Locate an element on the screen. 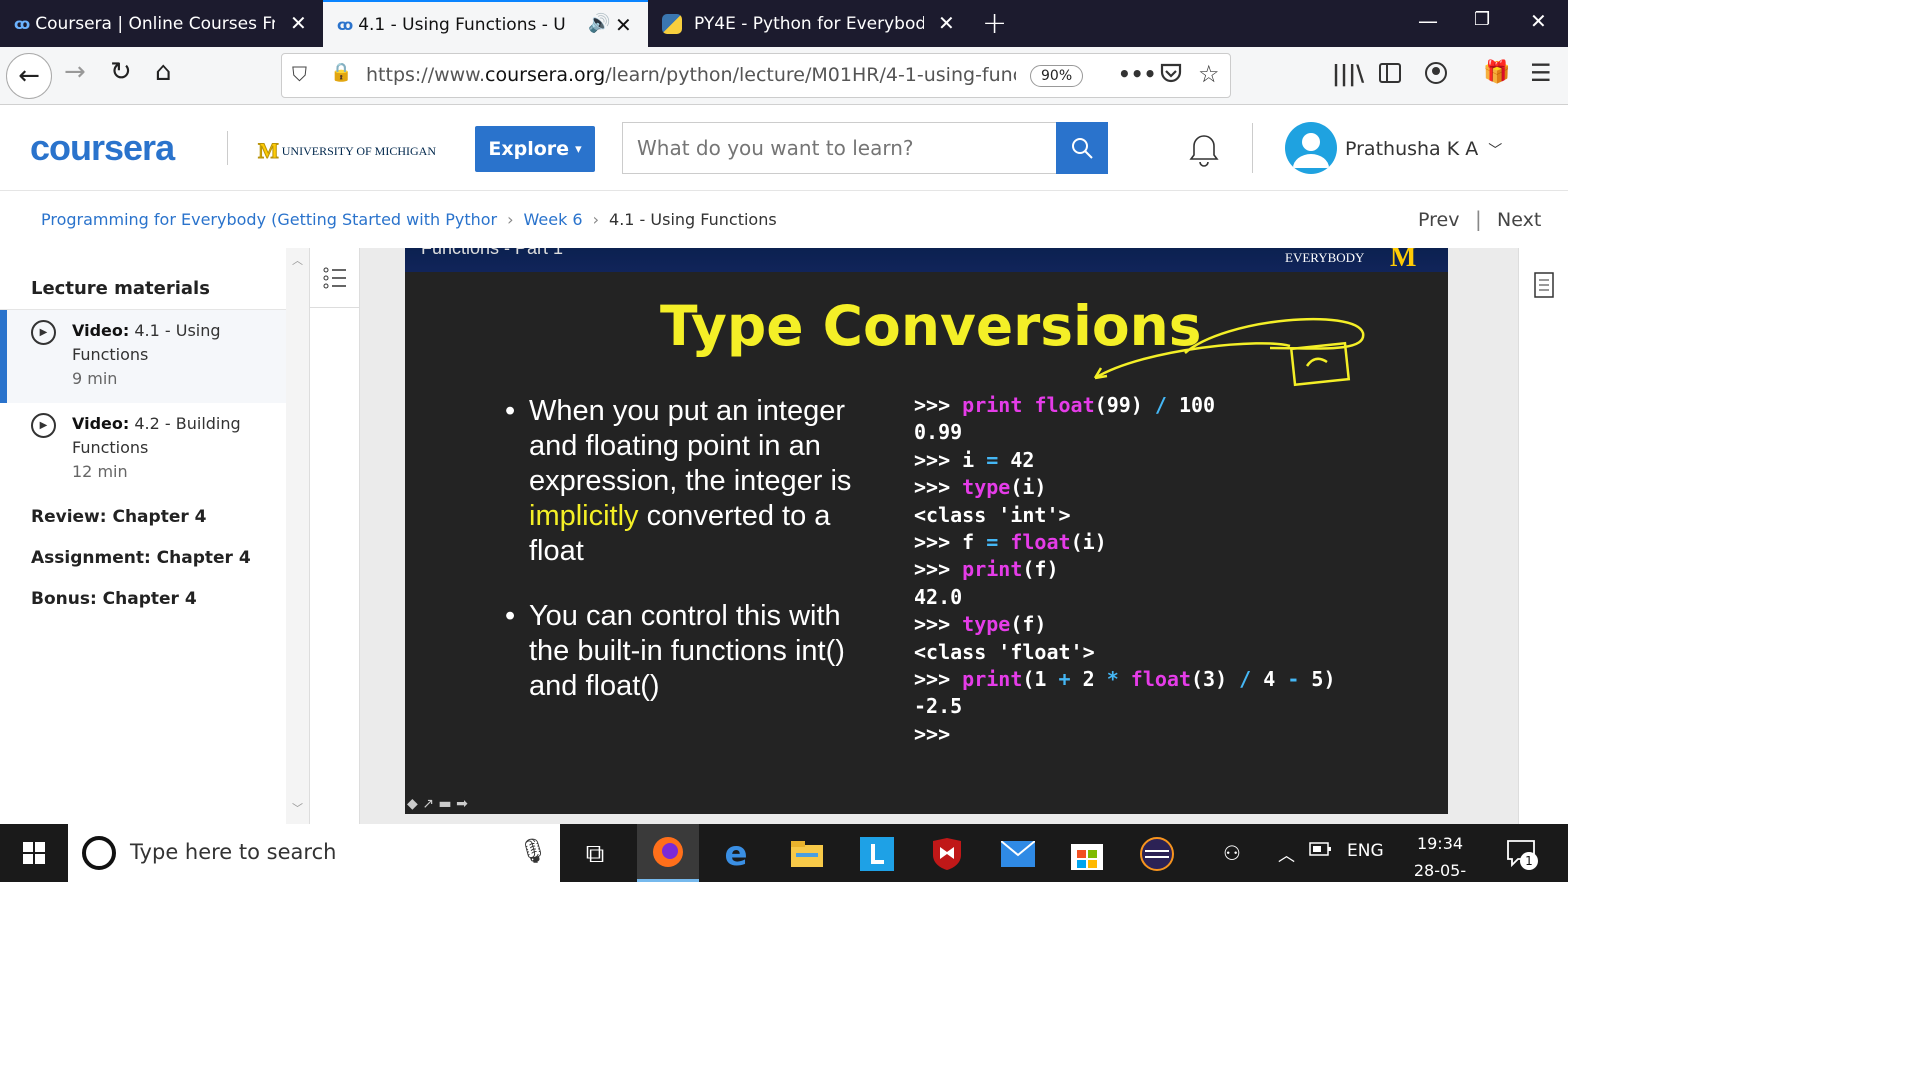 The height and width of the screenshot is (1080, 1920). scroll-down-icon: ﹀ is located at coordinates (297, 808).